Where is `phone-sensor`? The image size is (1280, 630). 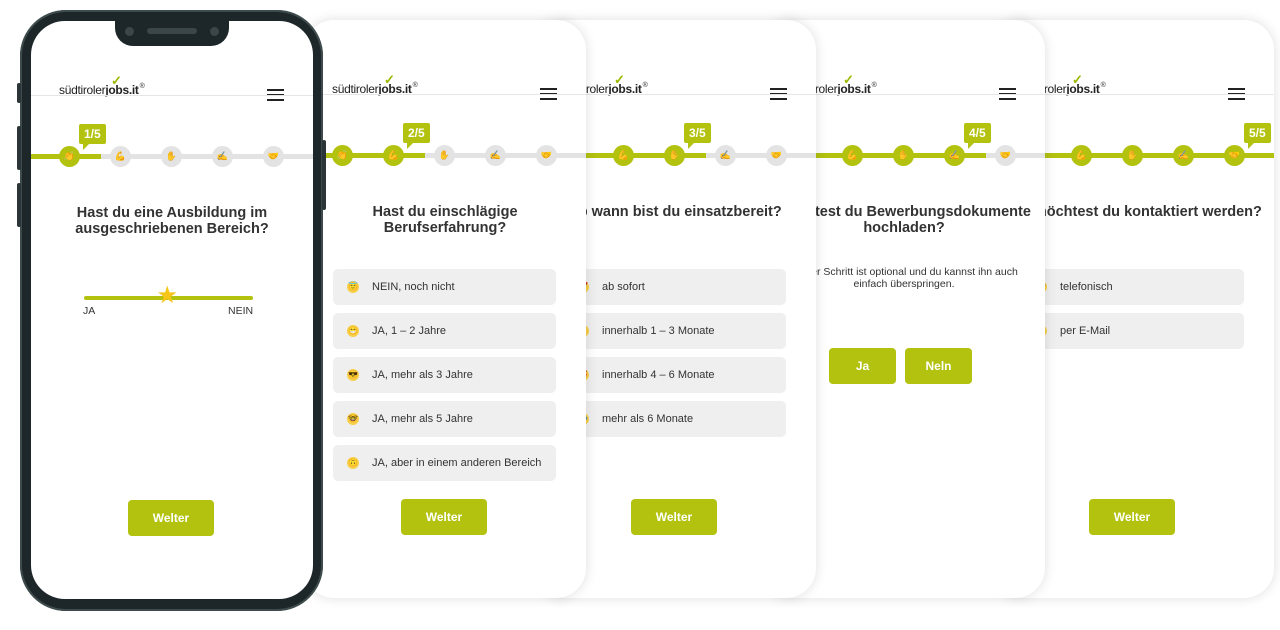 phone-sensor is located at coordinates (214, 31).